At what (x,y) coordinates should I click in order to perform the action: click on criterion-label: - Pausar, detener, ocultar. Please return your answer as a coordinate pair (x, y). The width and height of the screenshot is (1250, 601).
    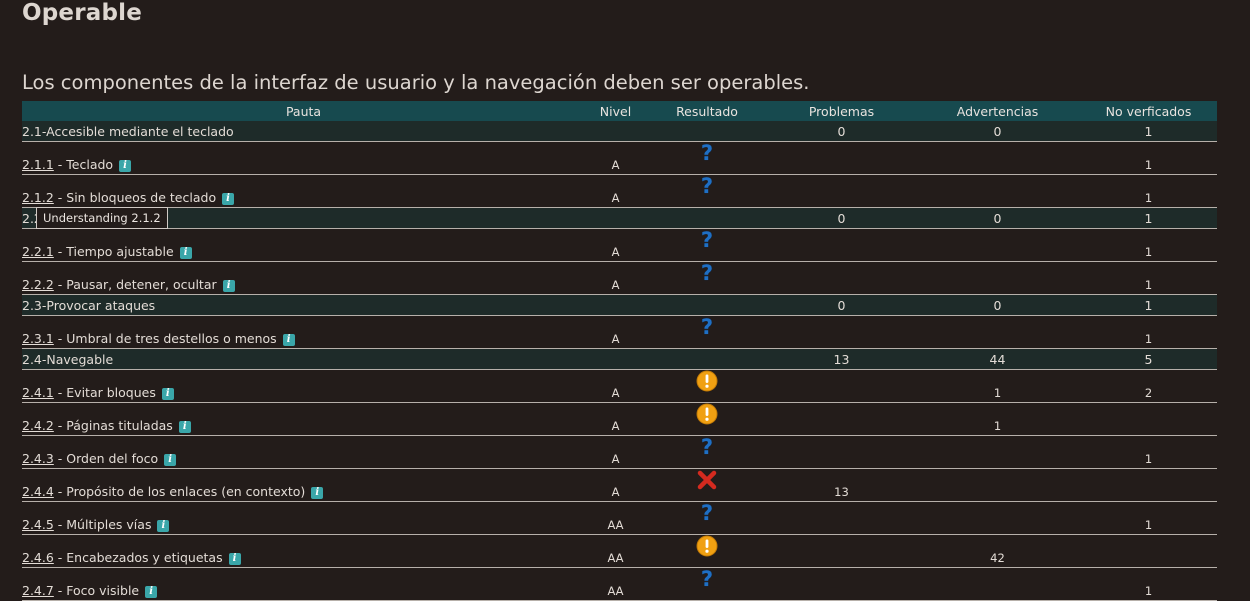
    Looking at the image, I should click on (135, 284).